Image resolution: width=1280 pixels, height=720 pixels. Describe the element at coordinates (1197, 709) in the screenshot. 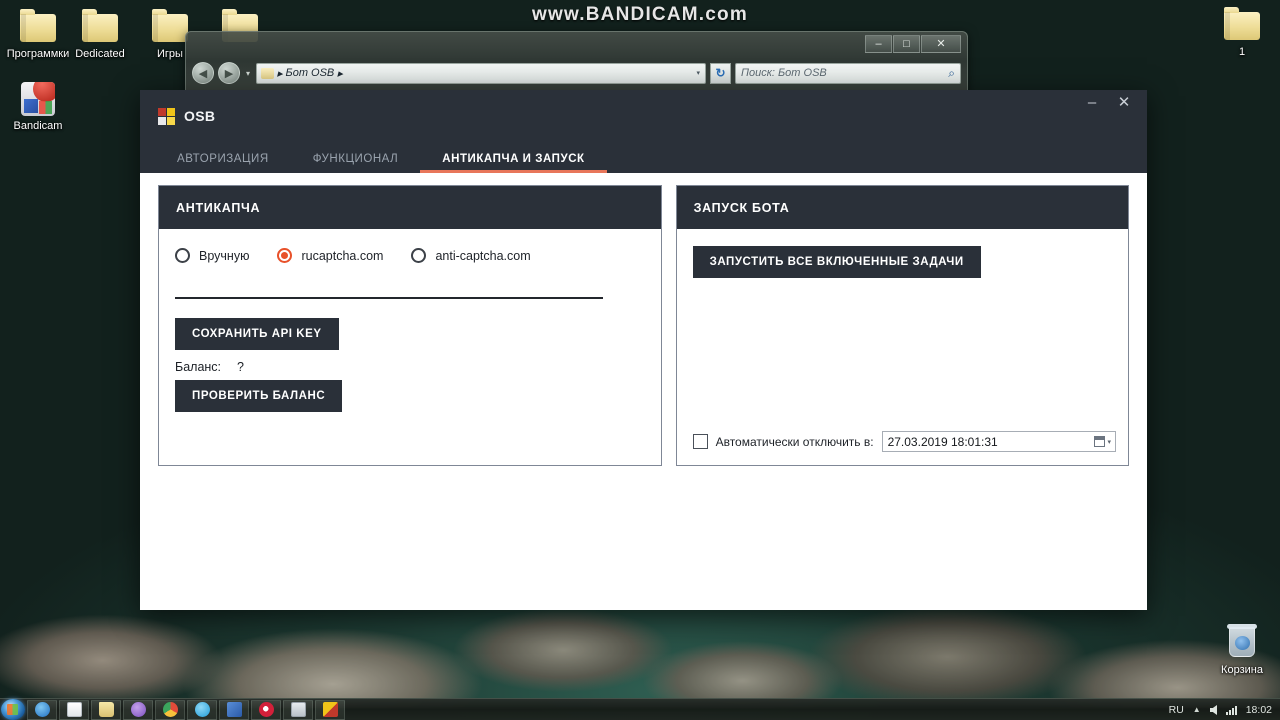

I see `show-hidden-icons-icon: ▲` at that location.